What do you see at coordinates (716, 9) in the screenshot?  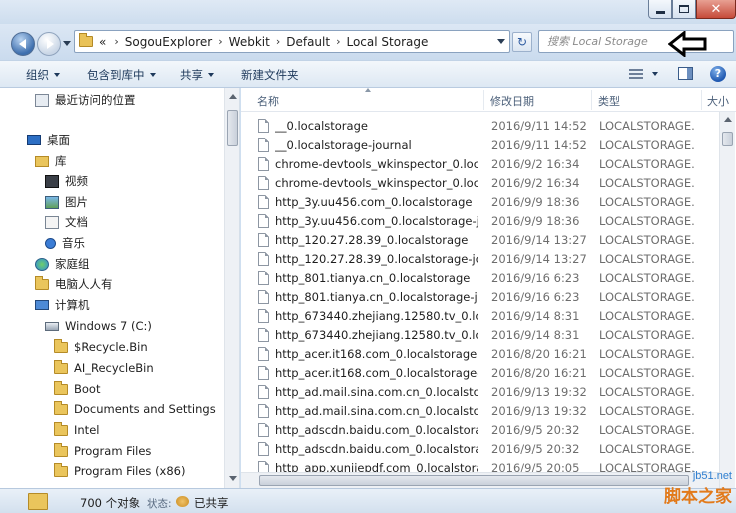 I see `close-button: ✕` at bounding box center [716, 9].